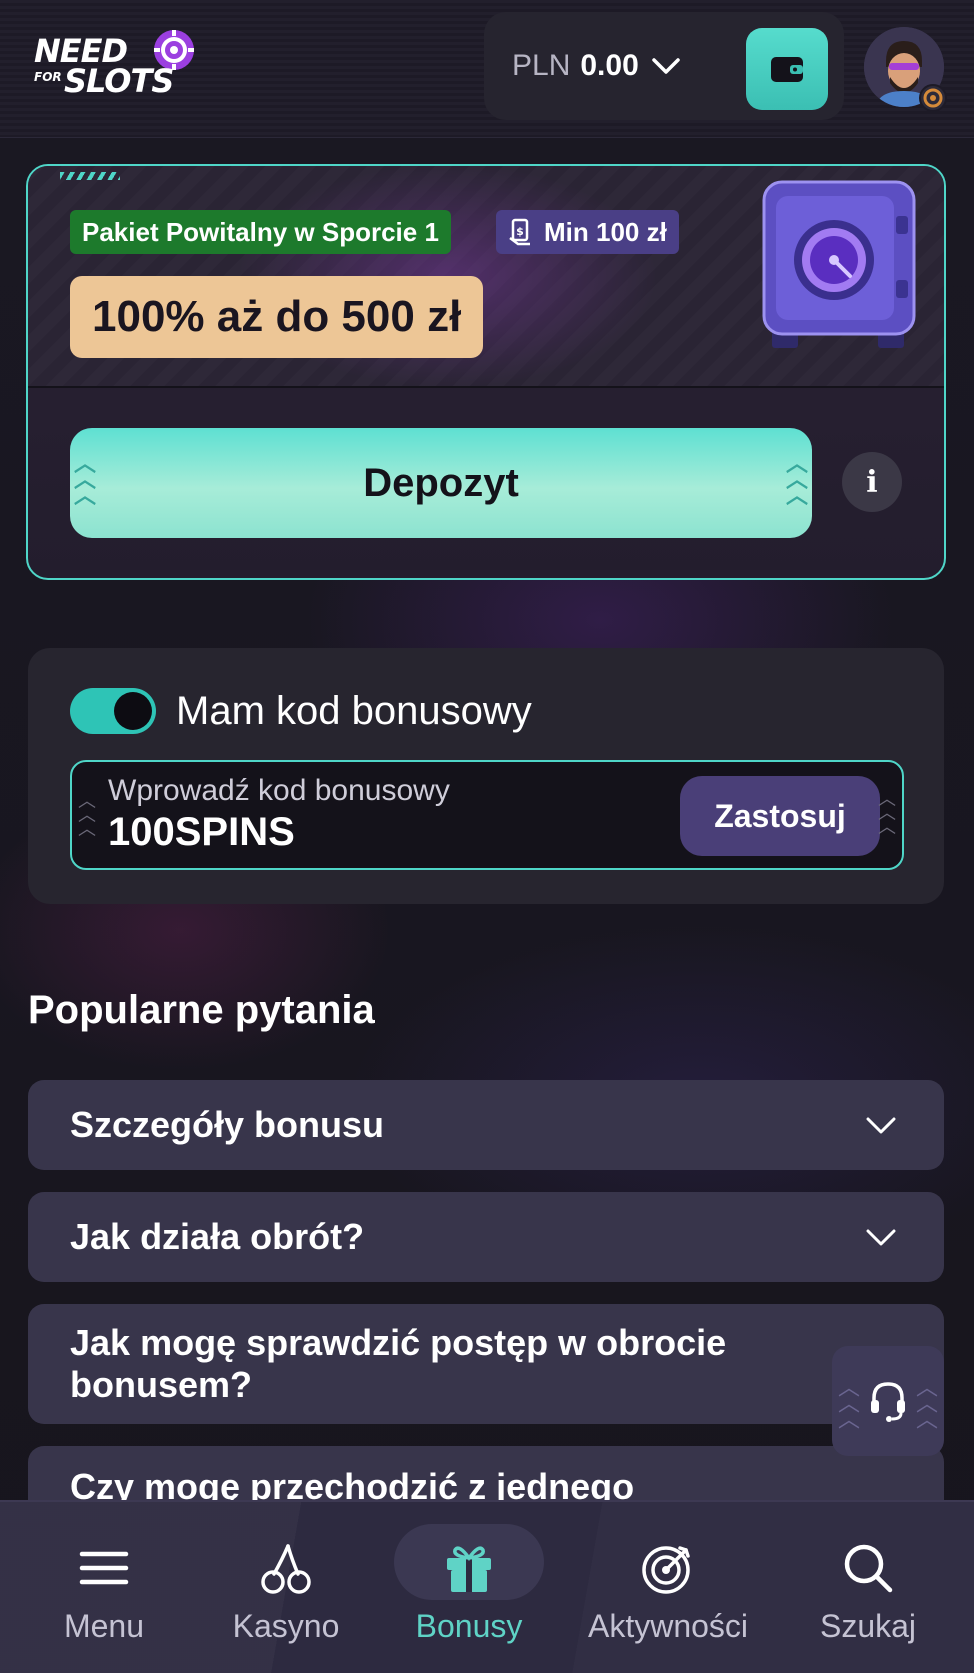 The height and width of the screenshot is (1673, 974). Describe the element at coordinates (260, 232) in the screenshot. I see `bonus-package-tag: Pakiet Powitalny w Sporcie 1` at that location.